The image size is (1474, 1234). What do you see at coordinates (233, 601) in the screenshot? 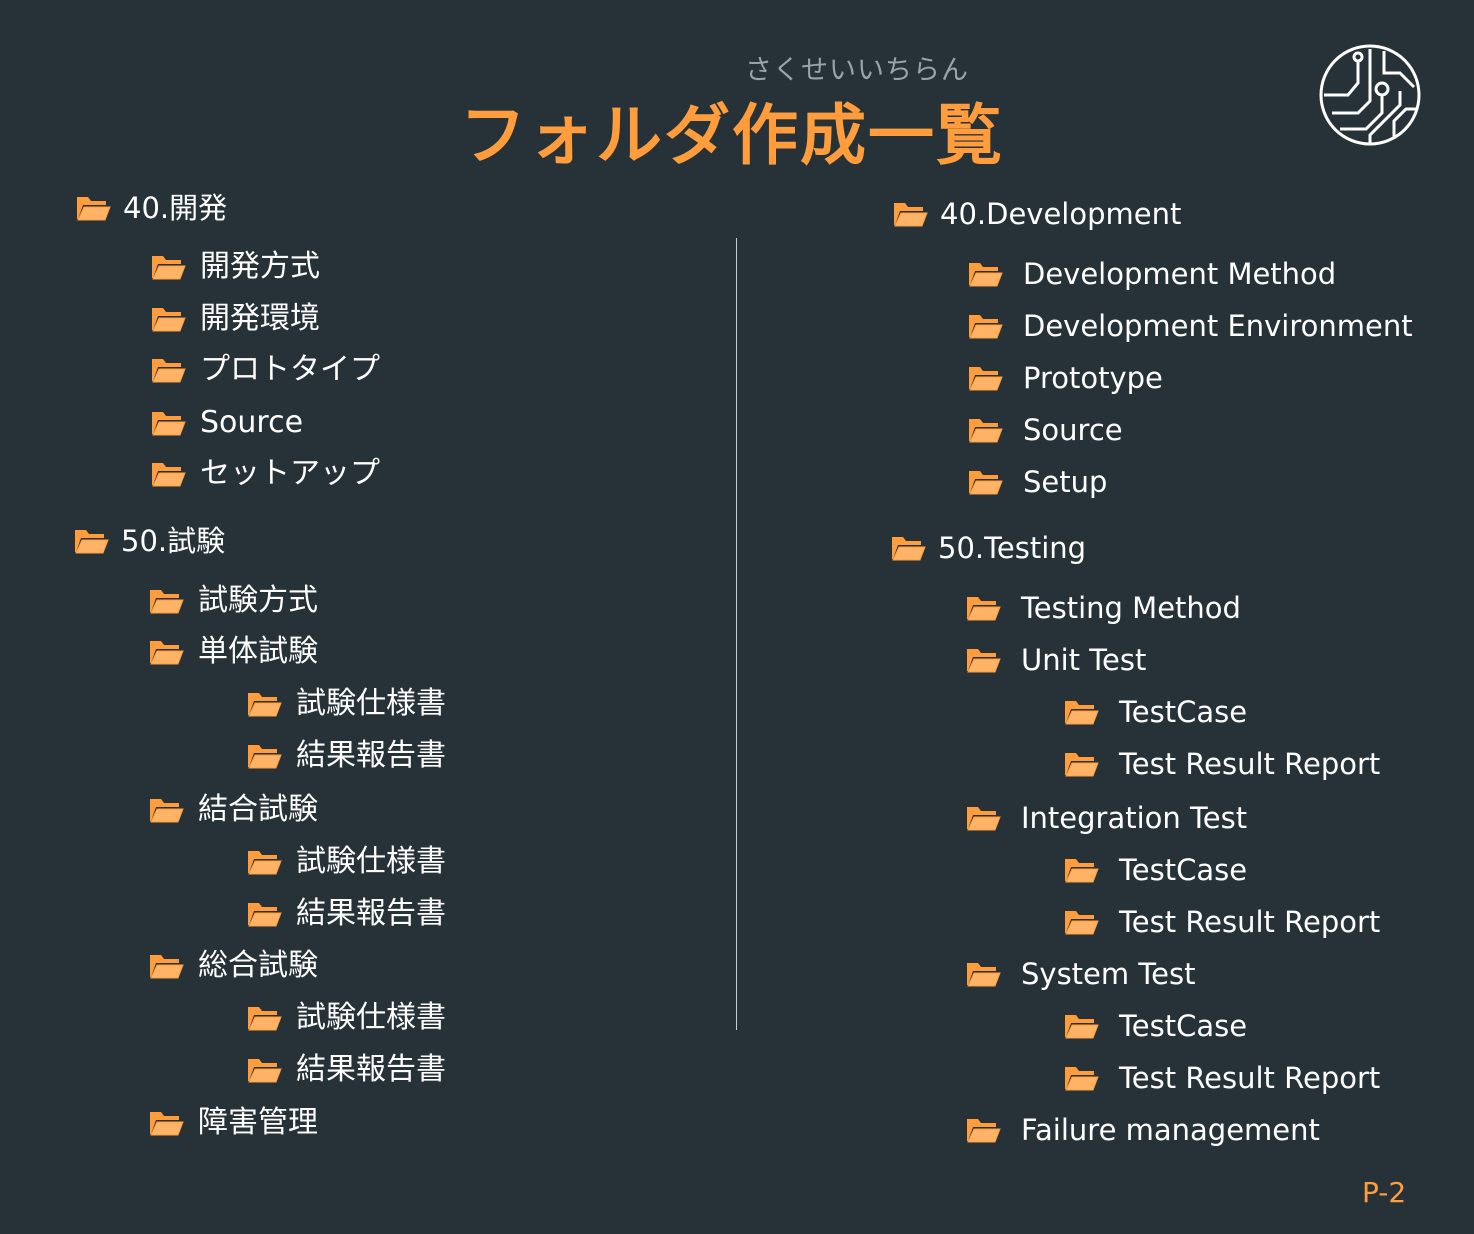
I see `folder-test-method-jp: 試験方式` at bounding box center [233, 601].